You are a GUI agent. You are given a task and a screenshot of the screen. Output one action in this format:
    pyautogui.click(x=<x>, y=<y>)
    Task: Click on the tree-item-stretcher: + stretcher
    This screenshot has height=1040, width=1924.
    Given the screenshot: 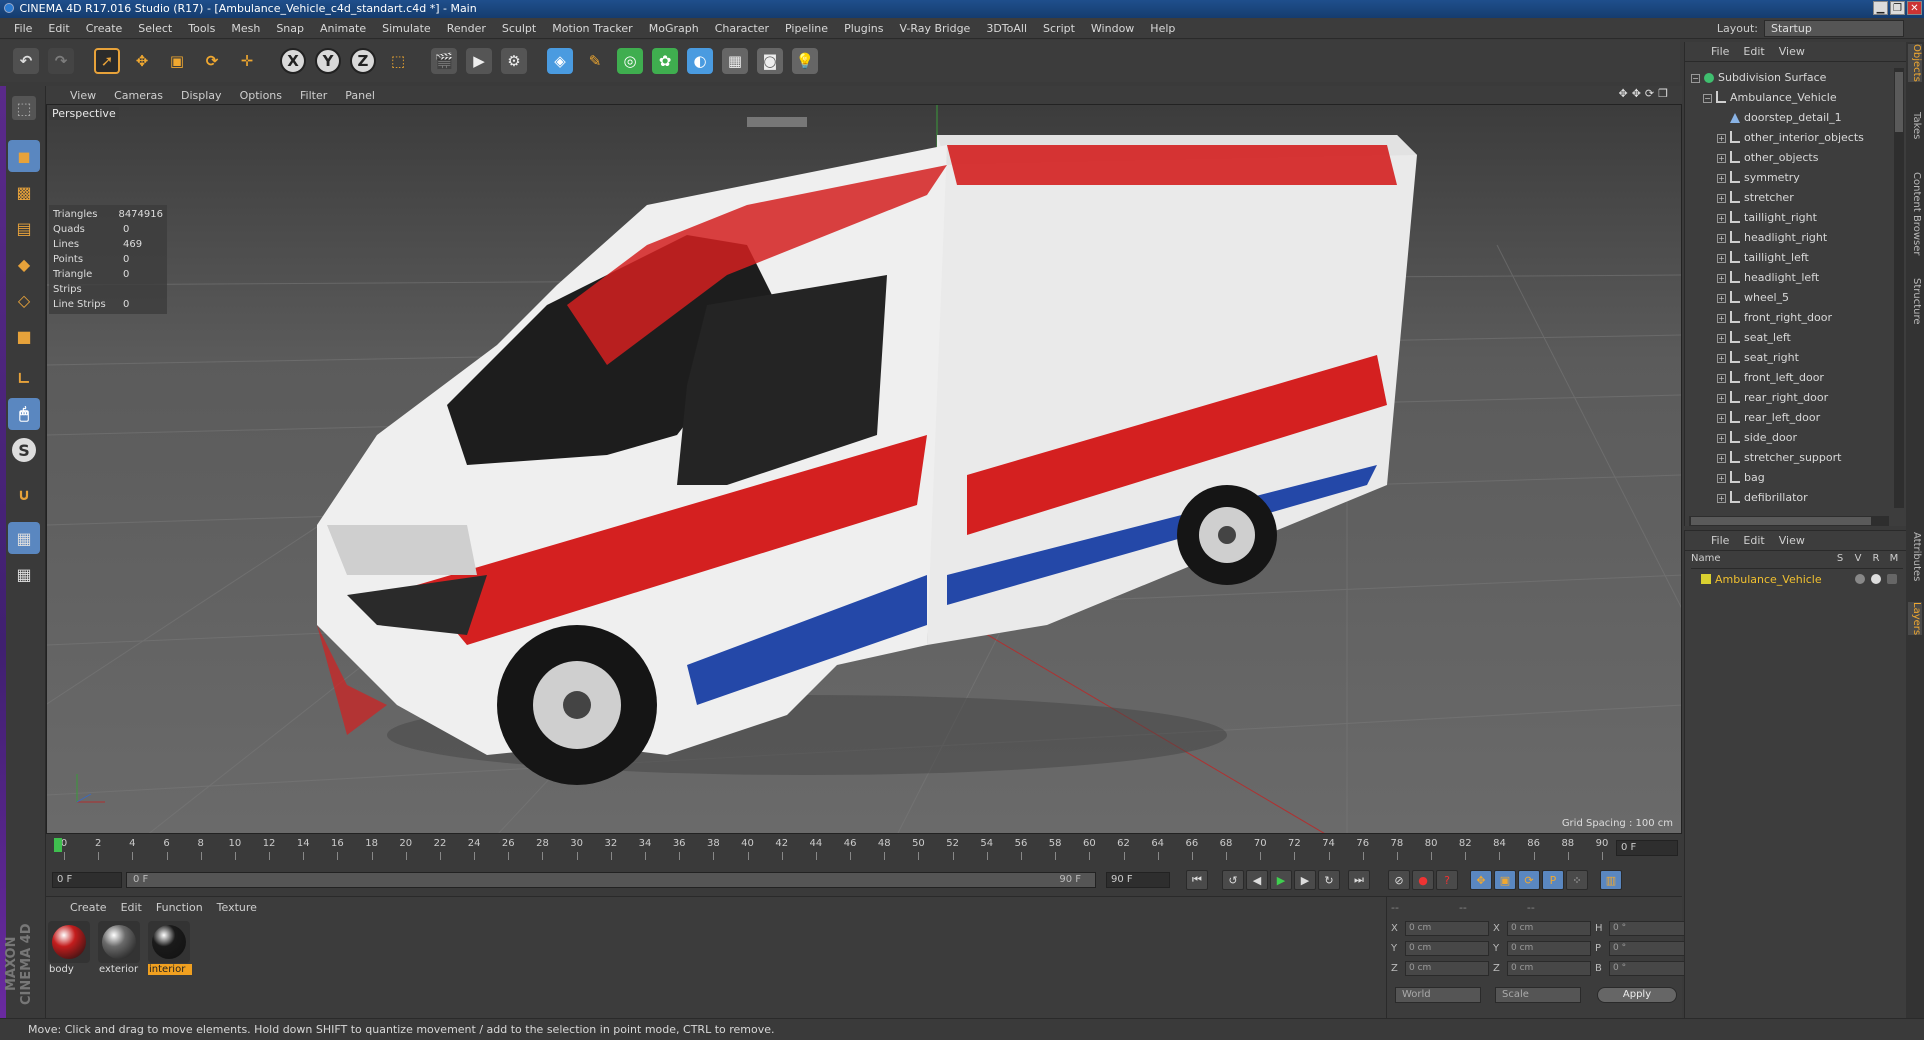 What is the action you would take?
    pyautogui.click(x=1788, y=198)
    